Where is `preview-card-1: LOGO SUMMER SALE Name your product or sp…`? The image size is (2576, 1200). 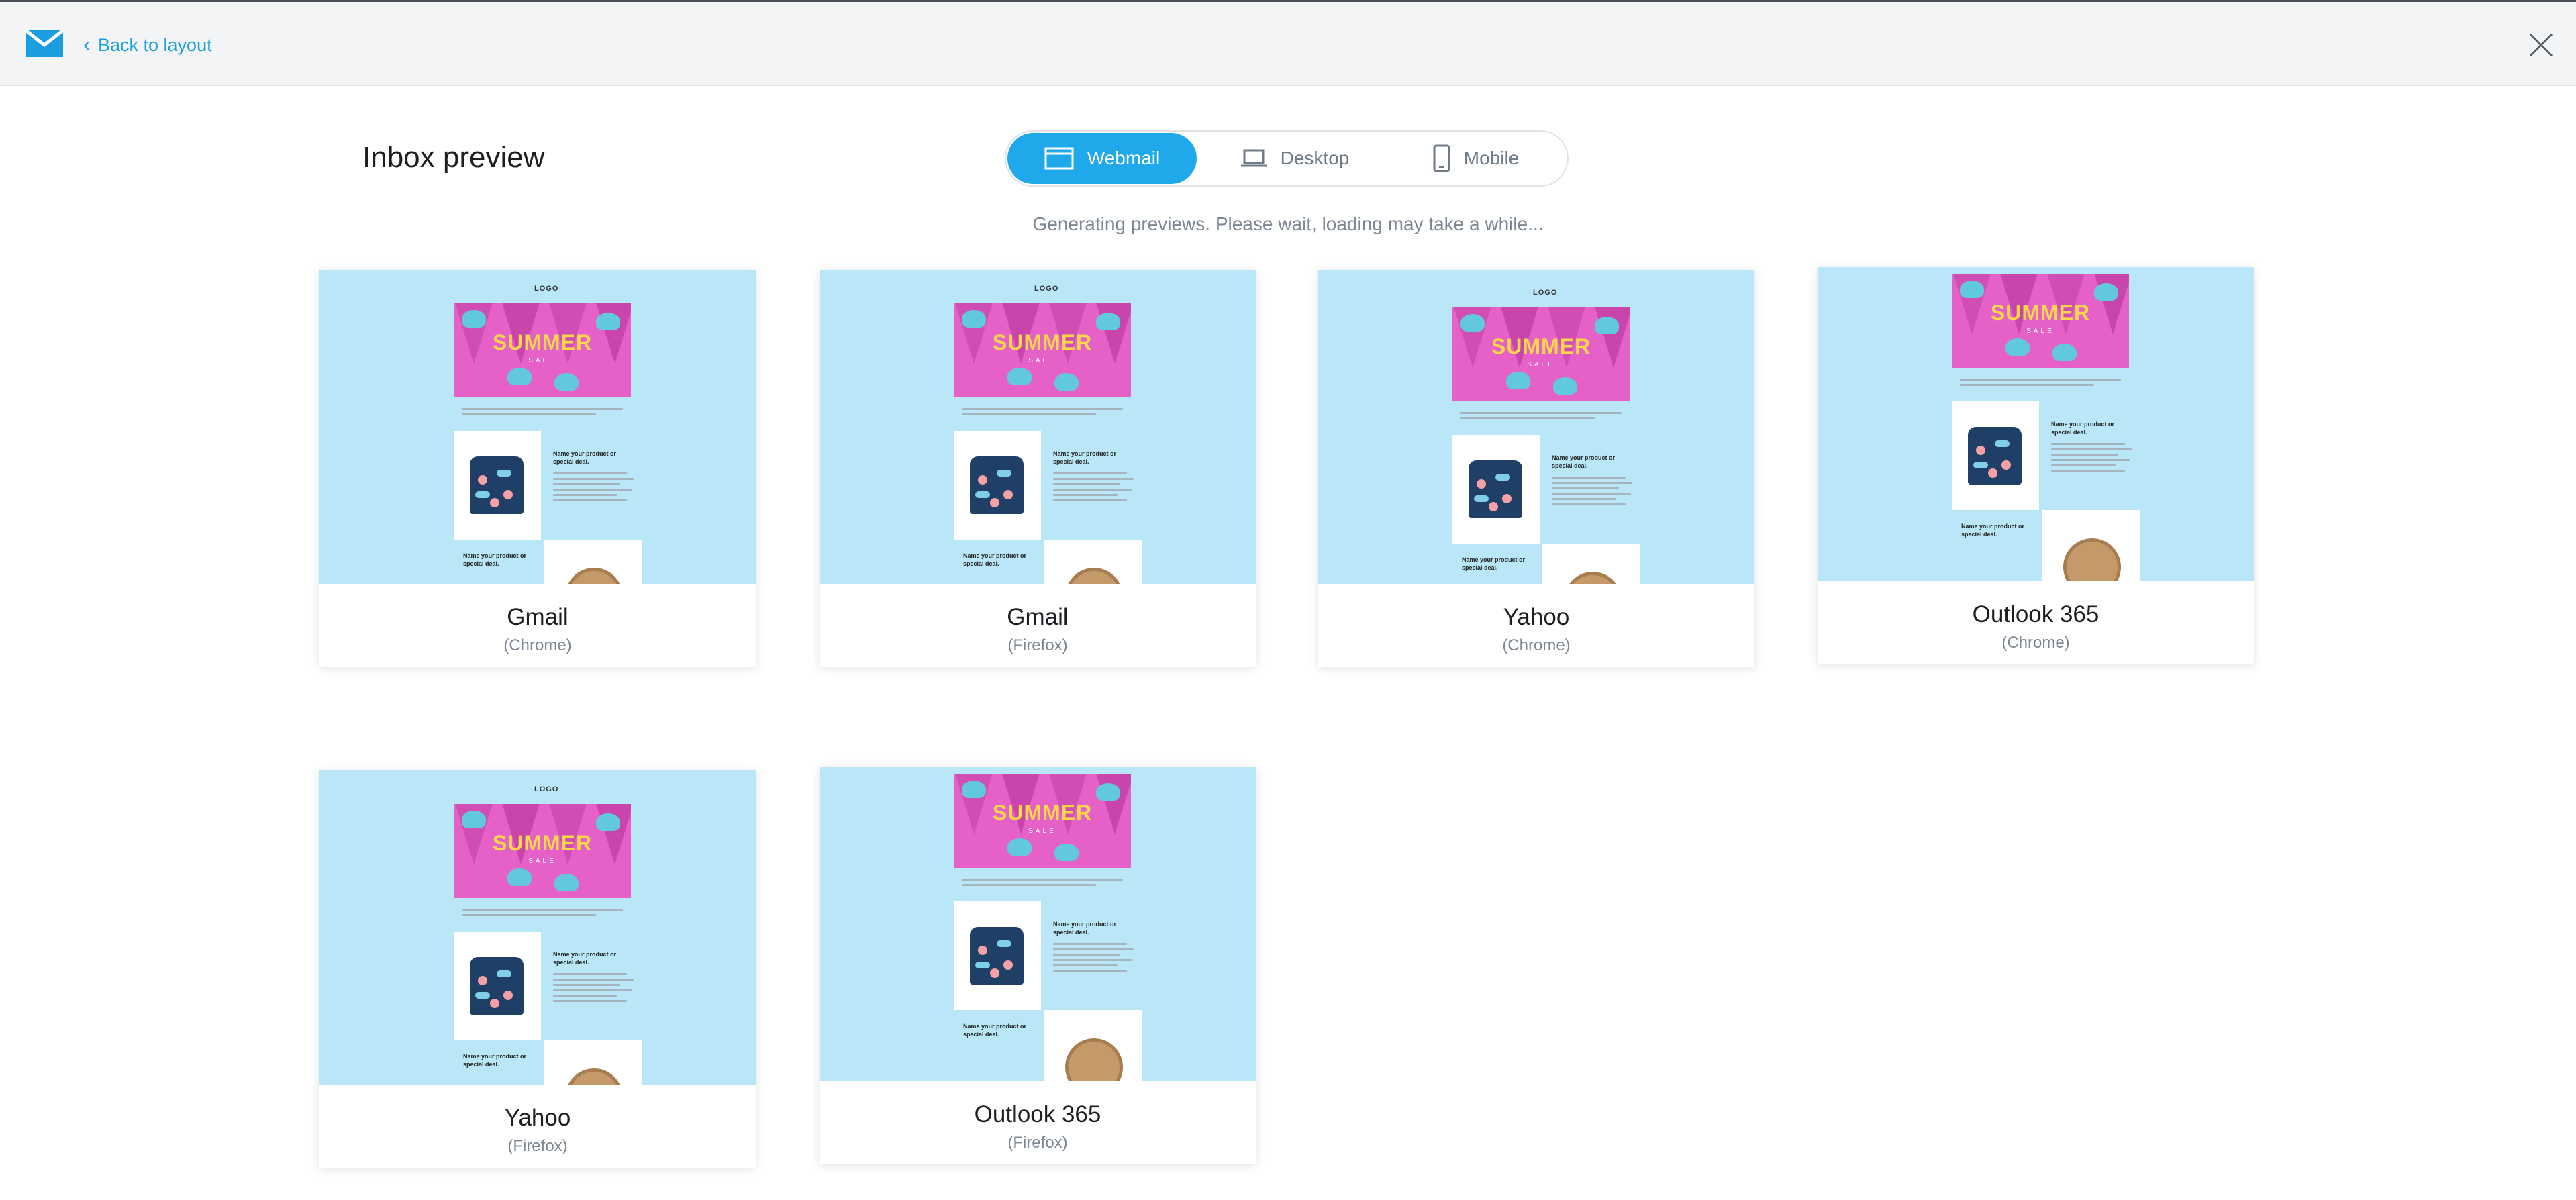
preview-card-1: LOGO SUMMER SALE Name your product or sp… is located at coordinates (1038, 468).